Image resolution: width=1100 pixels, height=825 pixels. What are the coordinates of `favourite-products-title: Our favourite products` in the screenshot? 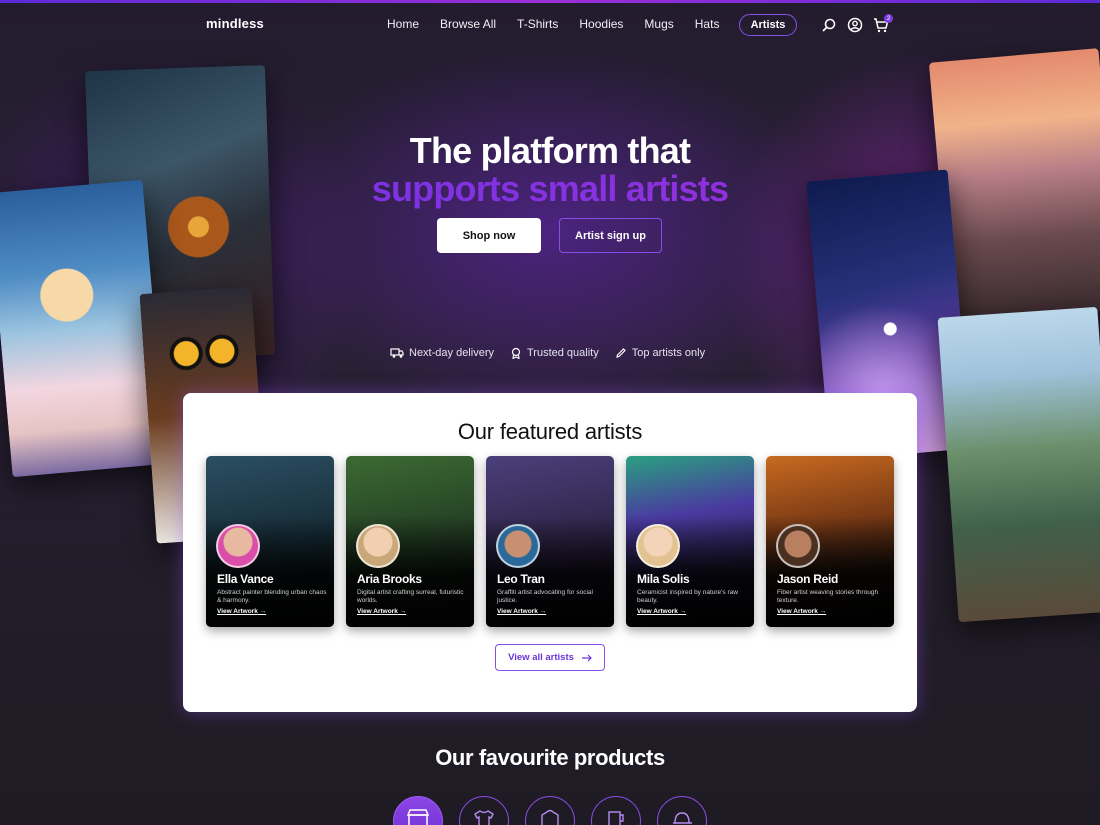 It's located at (550, 757).